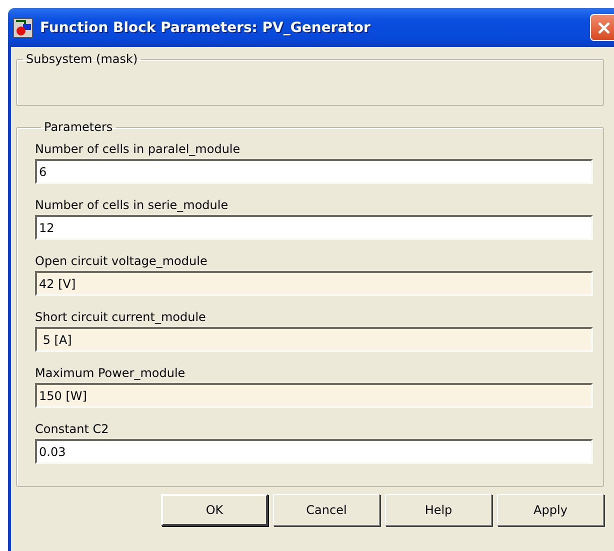  What do you see at coordinates (121, 317) in the screenshot?
I see `parameter-label: Short circuit current_module` at bounding box center [121, 317].